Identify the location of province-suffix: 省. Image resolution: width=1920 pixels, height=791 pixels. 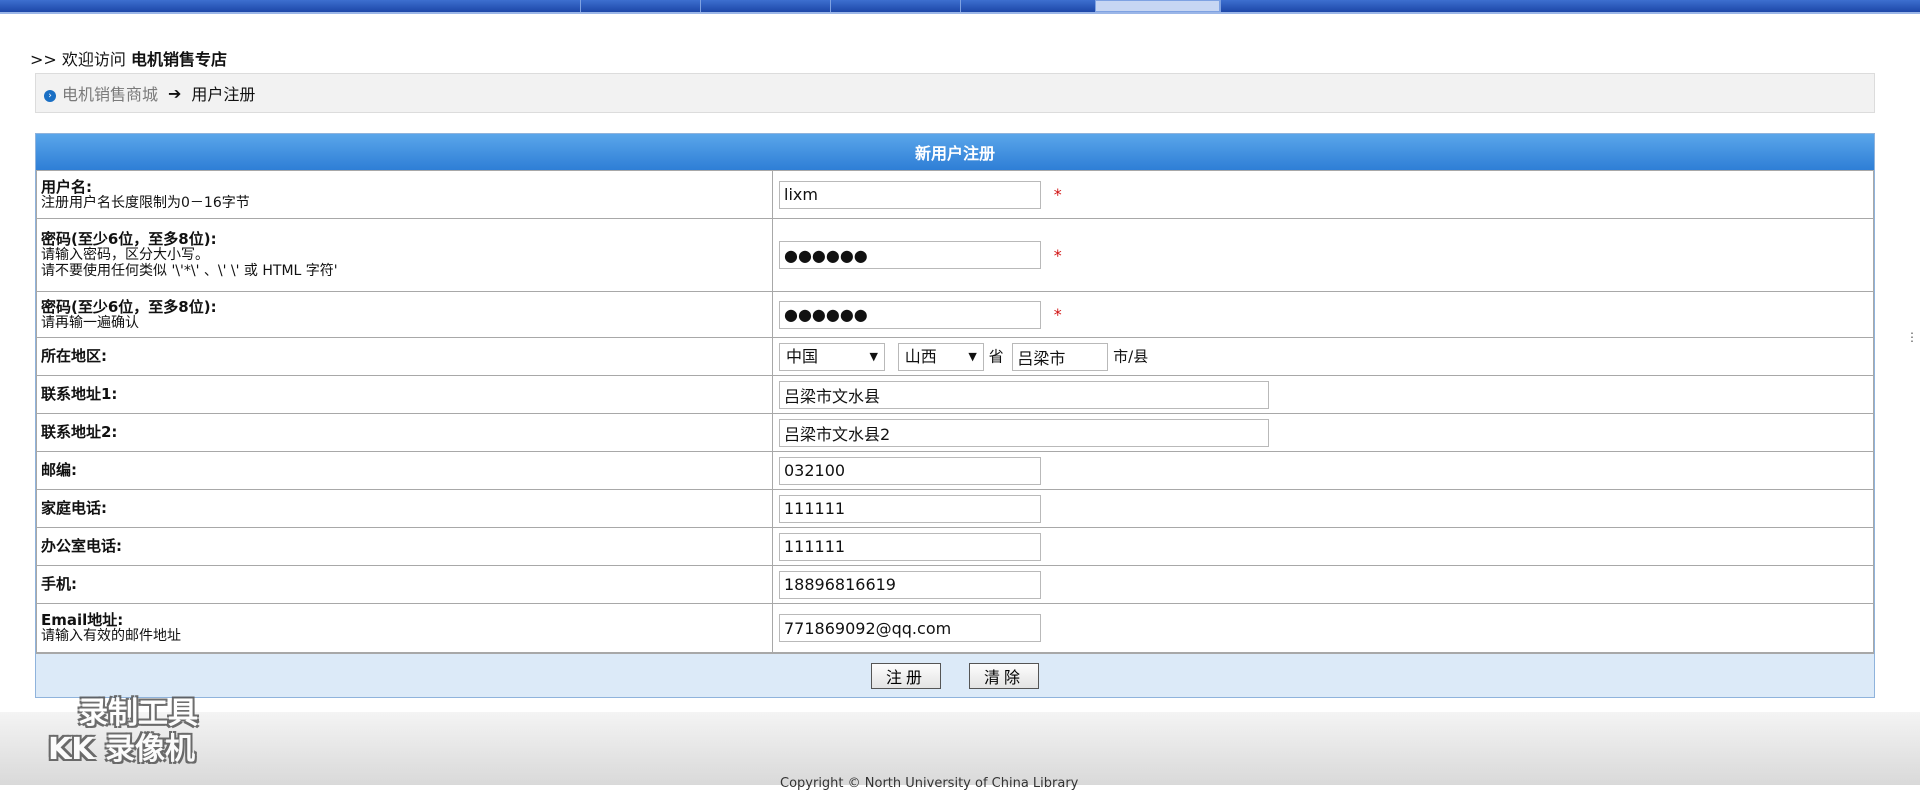
(996, 356).